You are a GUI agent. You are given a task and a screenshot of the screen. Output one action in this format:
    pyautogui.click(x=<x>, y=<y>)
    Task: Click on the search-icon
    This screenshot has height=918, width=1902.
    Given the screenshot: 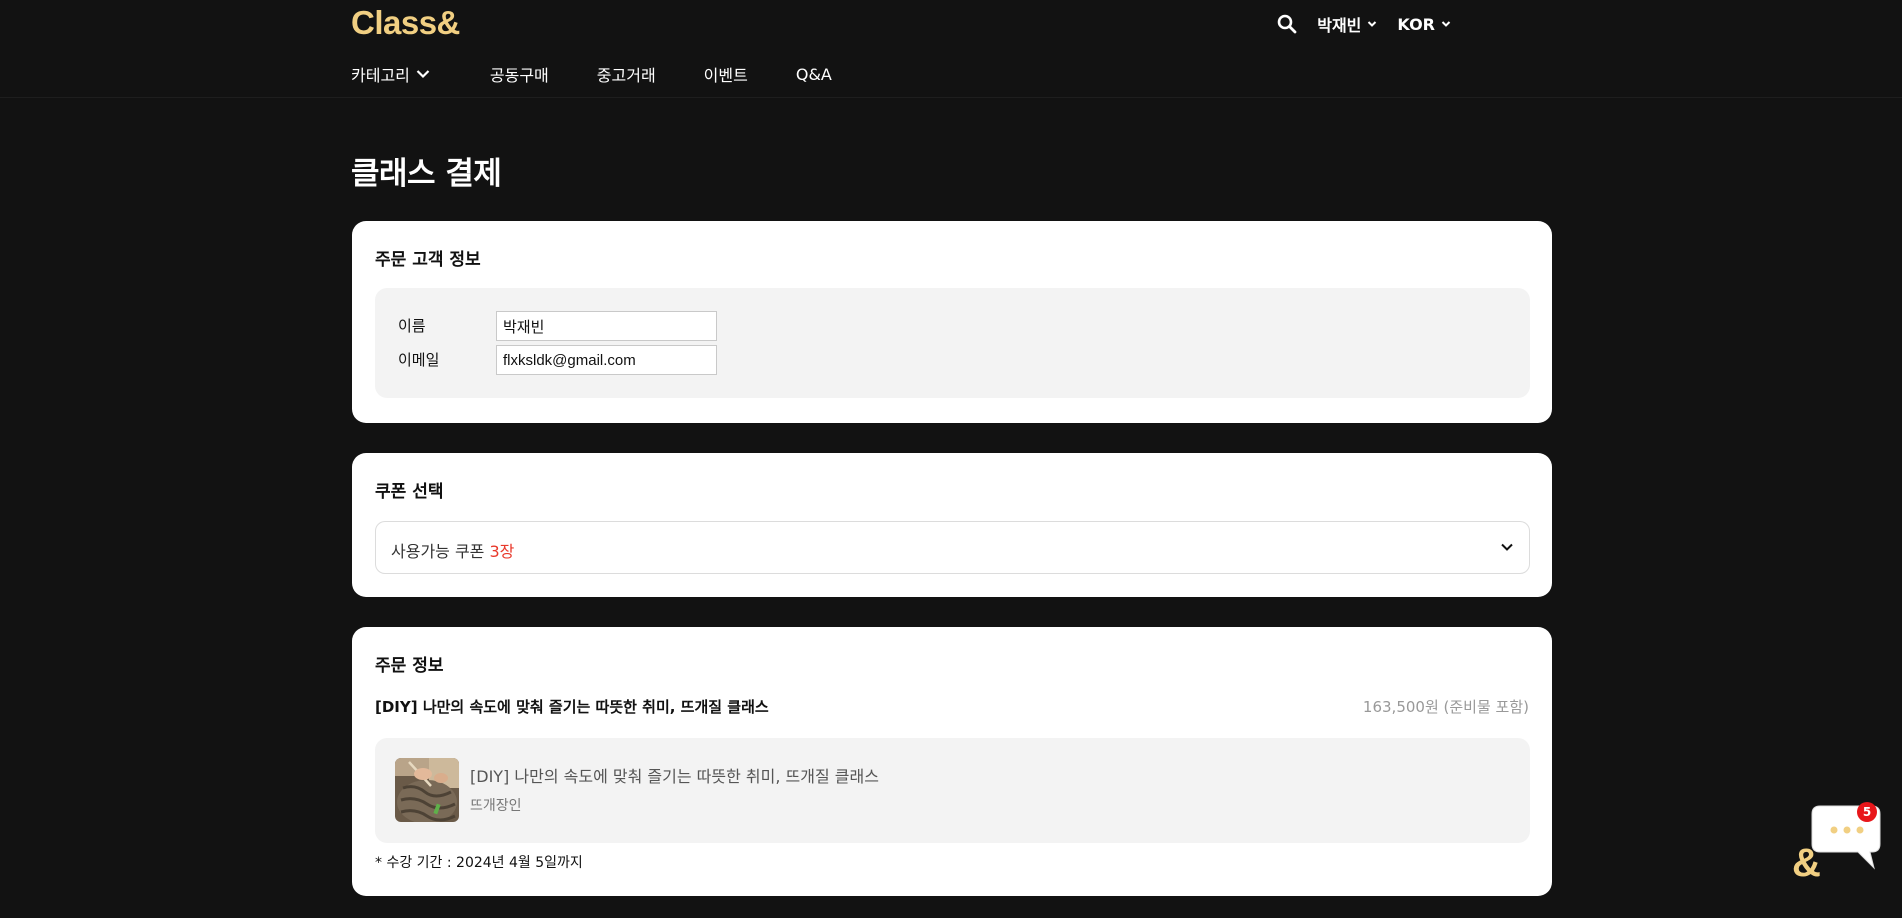 What is the action you would take?
    pyautogui.click(x=1287, y=24)
    